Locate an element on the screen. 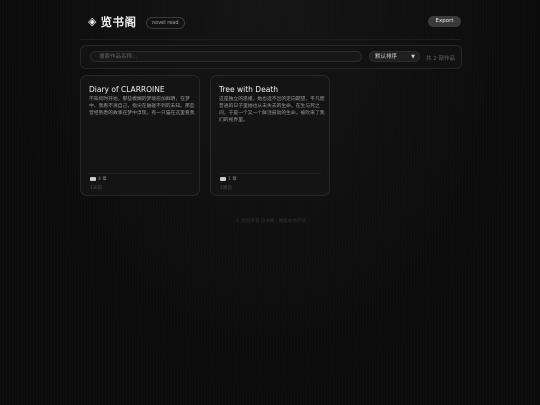  export-button: Export is located at coordinates (444, 21).